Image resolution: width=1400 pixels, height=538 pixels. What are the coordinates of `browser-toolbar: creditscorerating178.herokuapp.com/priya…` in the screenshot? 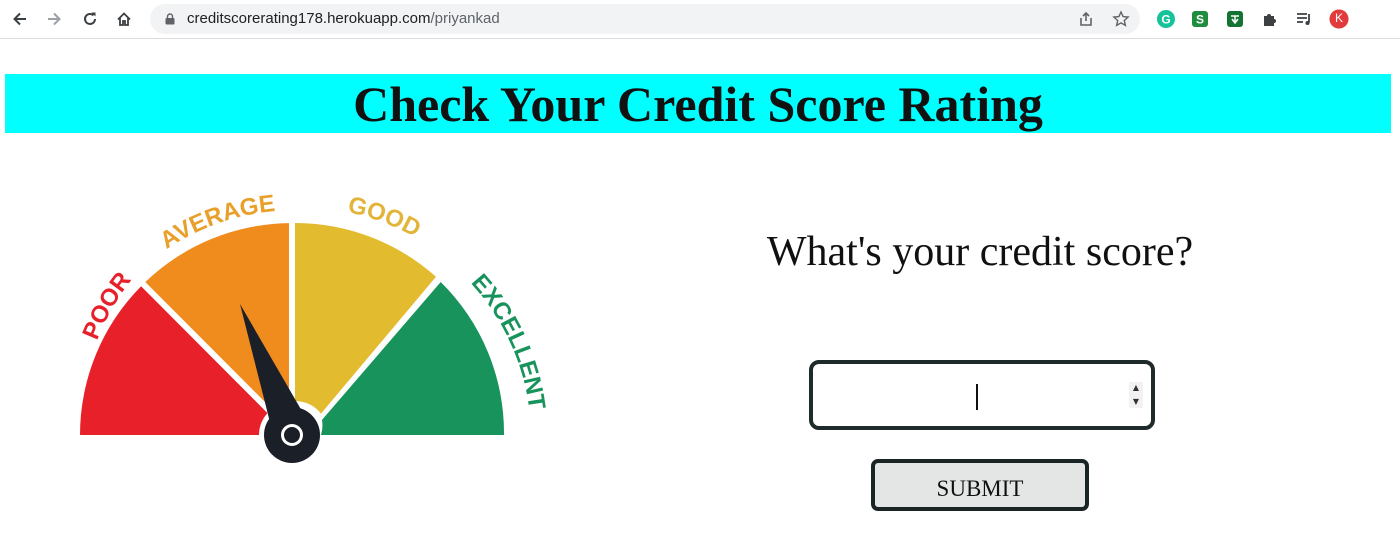 It's located at (700, 19).